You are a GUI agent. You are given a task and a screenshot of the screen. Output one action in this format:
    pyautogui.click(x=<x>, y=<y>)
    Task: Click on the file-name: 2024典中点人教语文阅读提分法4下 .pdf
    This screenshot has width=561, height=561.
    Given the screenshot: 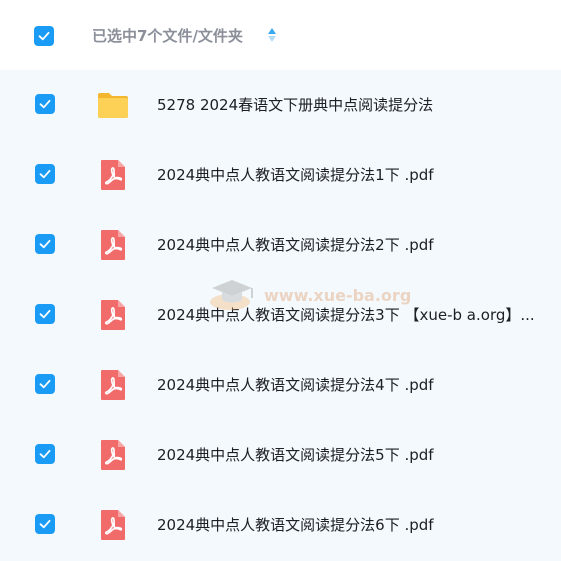 What is the action you would take?
    pyautogui.click(x=295, y=385)
    